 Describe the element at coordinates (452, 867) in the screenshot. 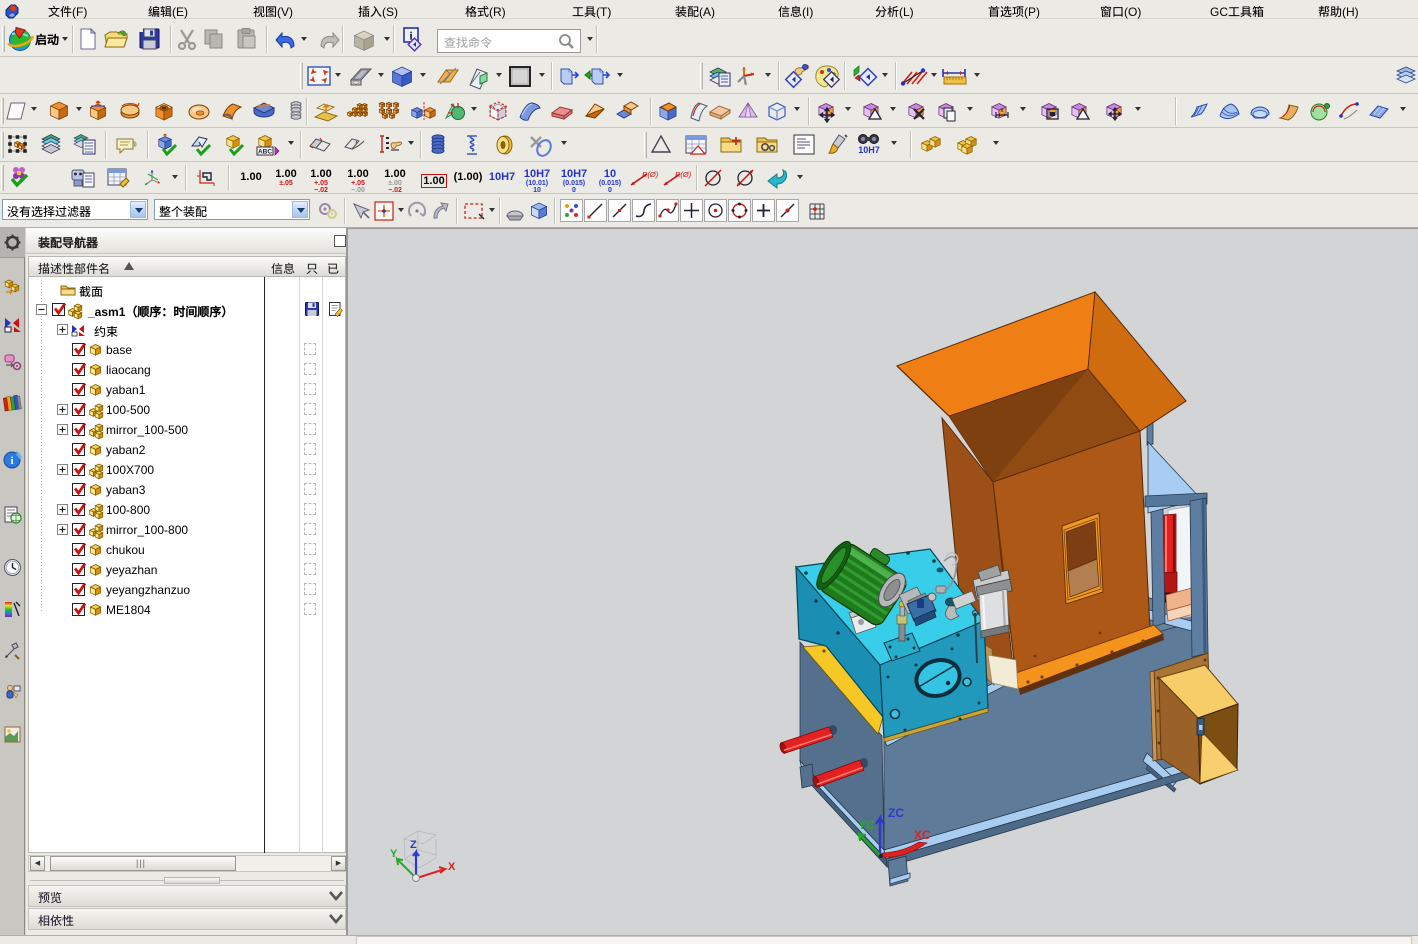

I see `svg-text: X` at that location.